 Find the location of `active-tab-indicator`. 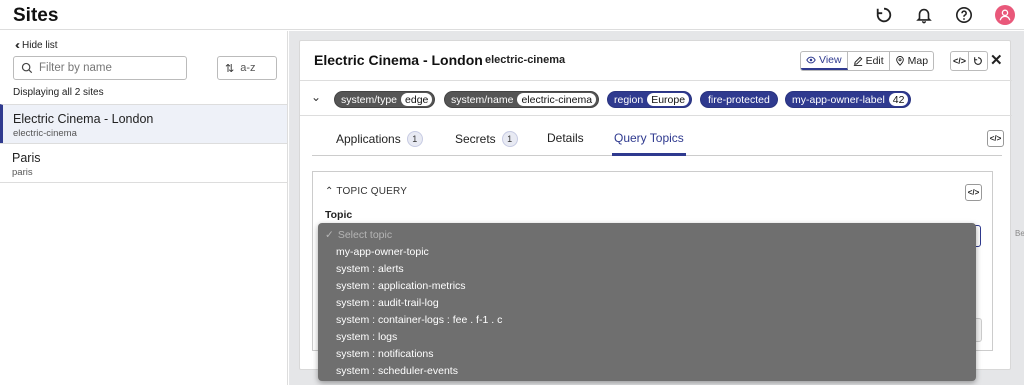

active-tab-indicator is located at coordinates (649, 154).